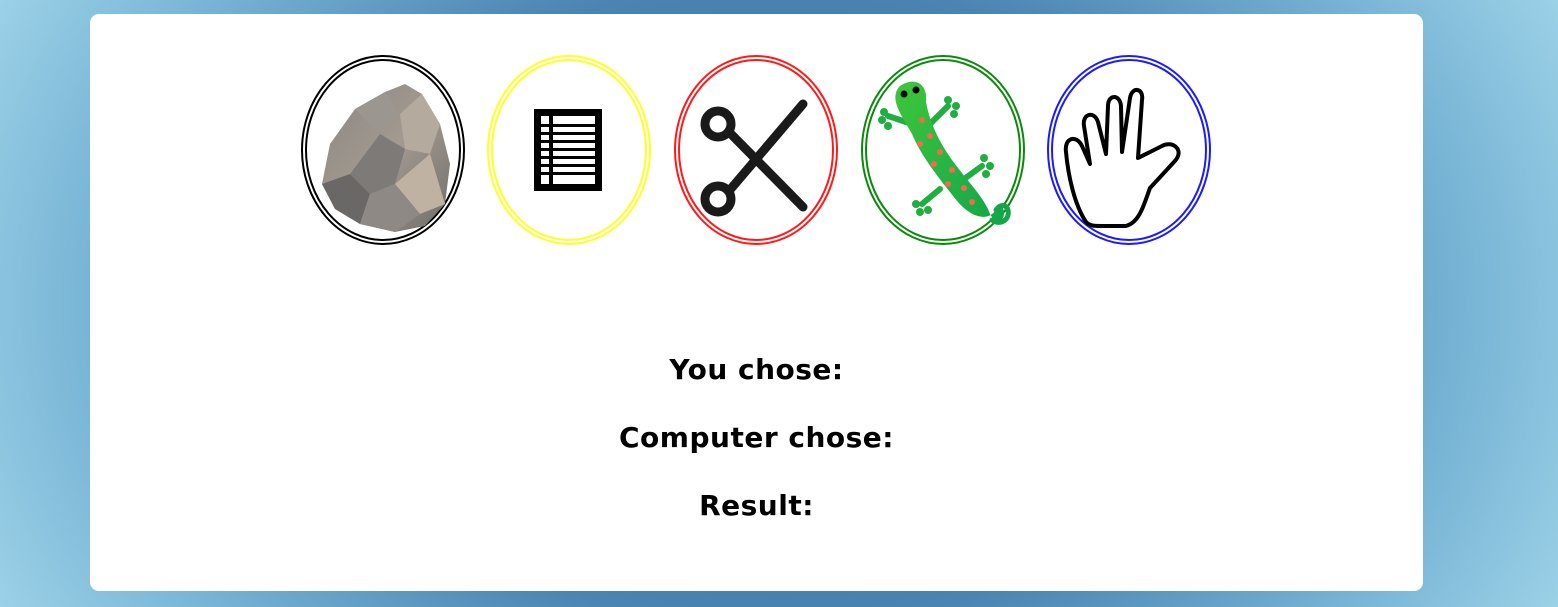 The height and width of the screenshot is (607, 1558). I want to click on lizard-icon, so click(944, 153).